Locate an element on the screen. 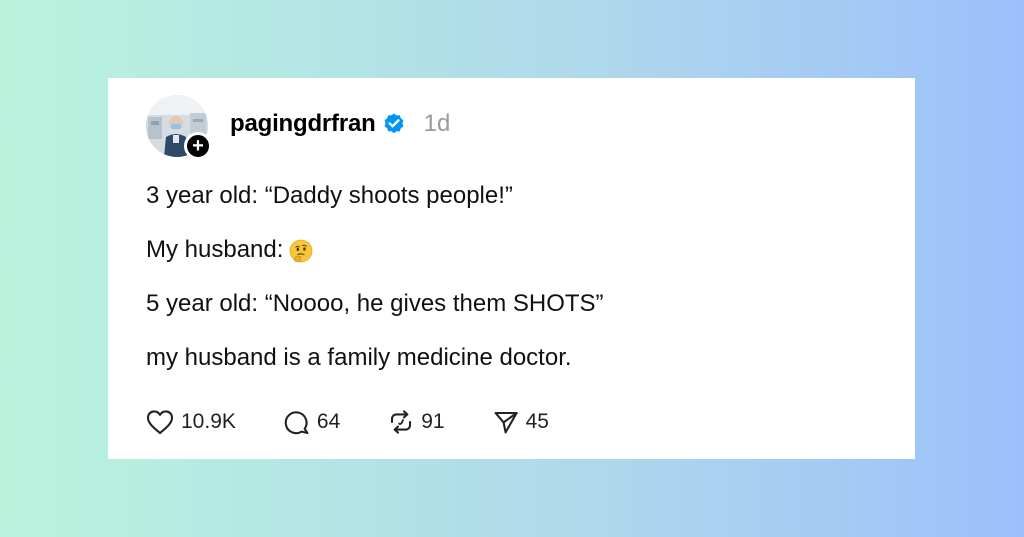  verified-badge-icon is located at coordinates (394, 123).